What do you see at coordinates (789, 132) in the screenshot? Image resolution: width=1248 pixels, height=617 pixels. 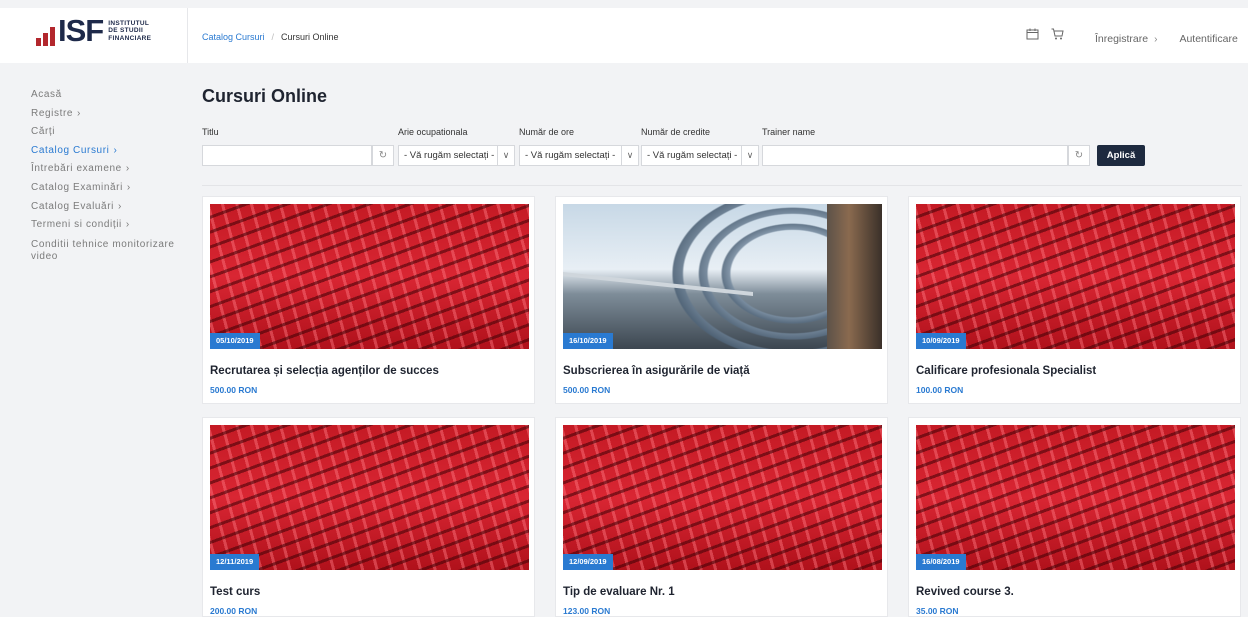 I see `trainer-filter-label: Trainer name` at bounding box center [789, 132].